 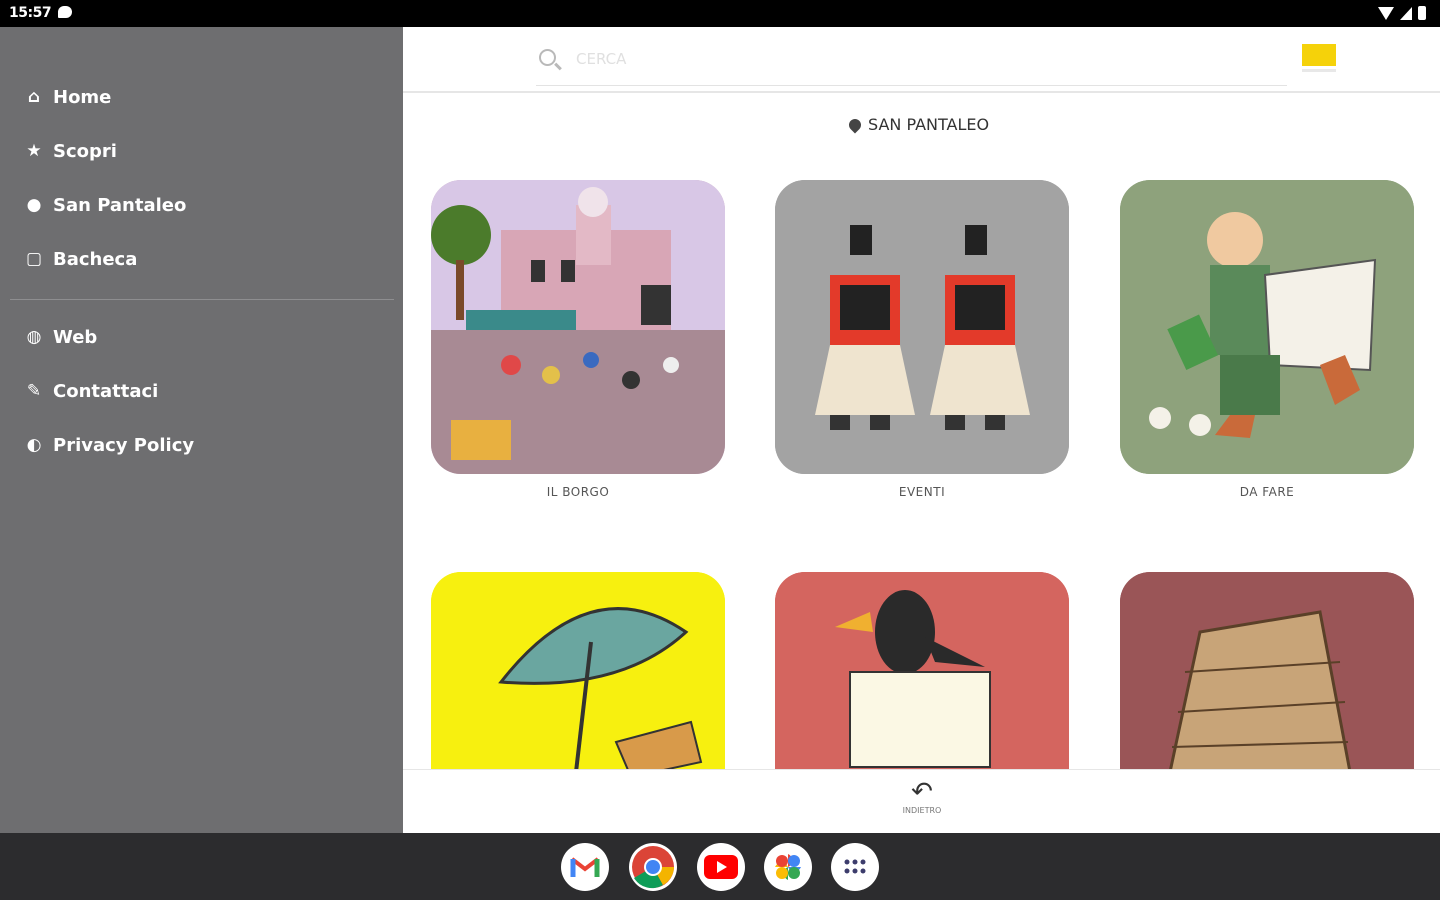 I want to click on taskbar, so click(x=720, y=866).